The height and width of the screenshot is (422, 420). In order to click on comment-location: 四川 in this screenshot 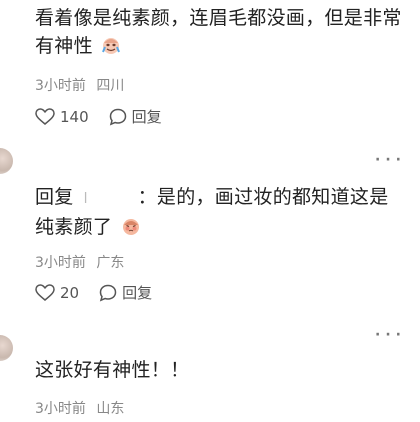, I will do `click(110, 86)`.